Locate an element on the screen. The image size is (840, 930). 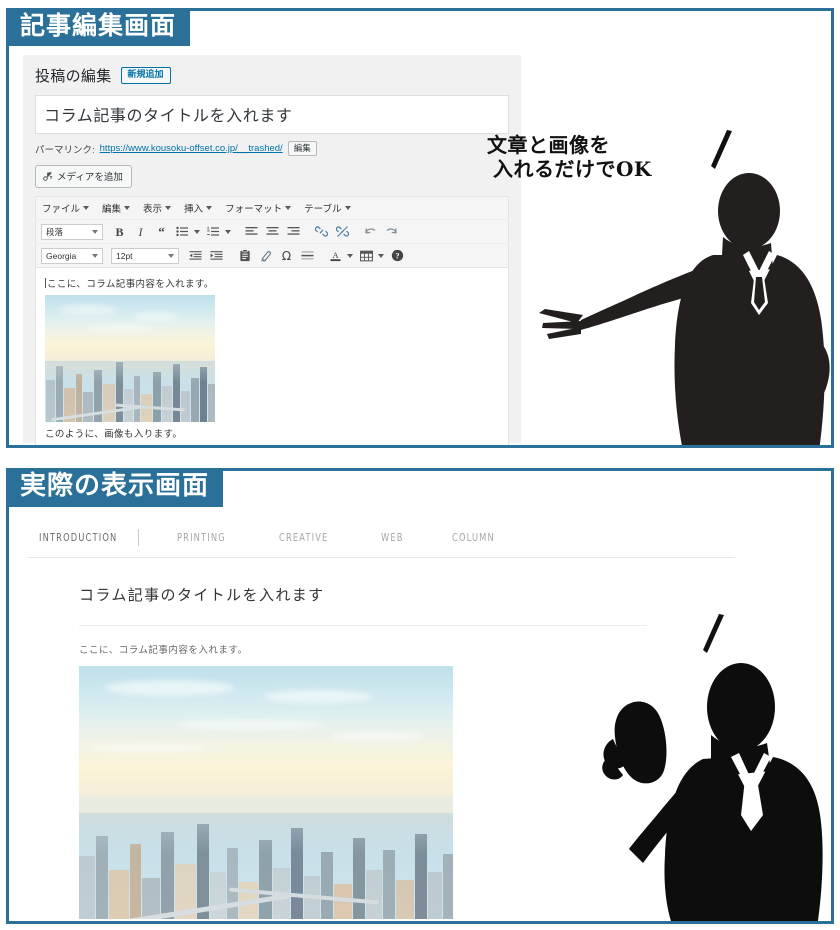
align-center-icon is located at coordinates (272, 231).